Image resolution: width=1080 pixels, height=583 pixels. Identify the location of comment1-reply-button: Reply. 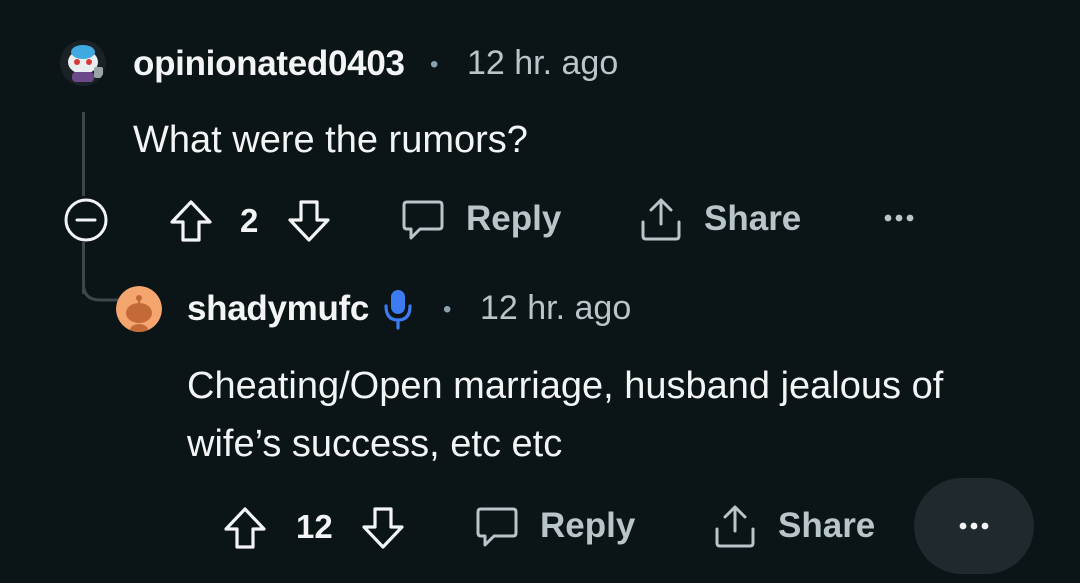
(480, 219).